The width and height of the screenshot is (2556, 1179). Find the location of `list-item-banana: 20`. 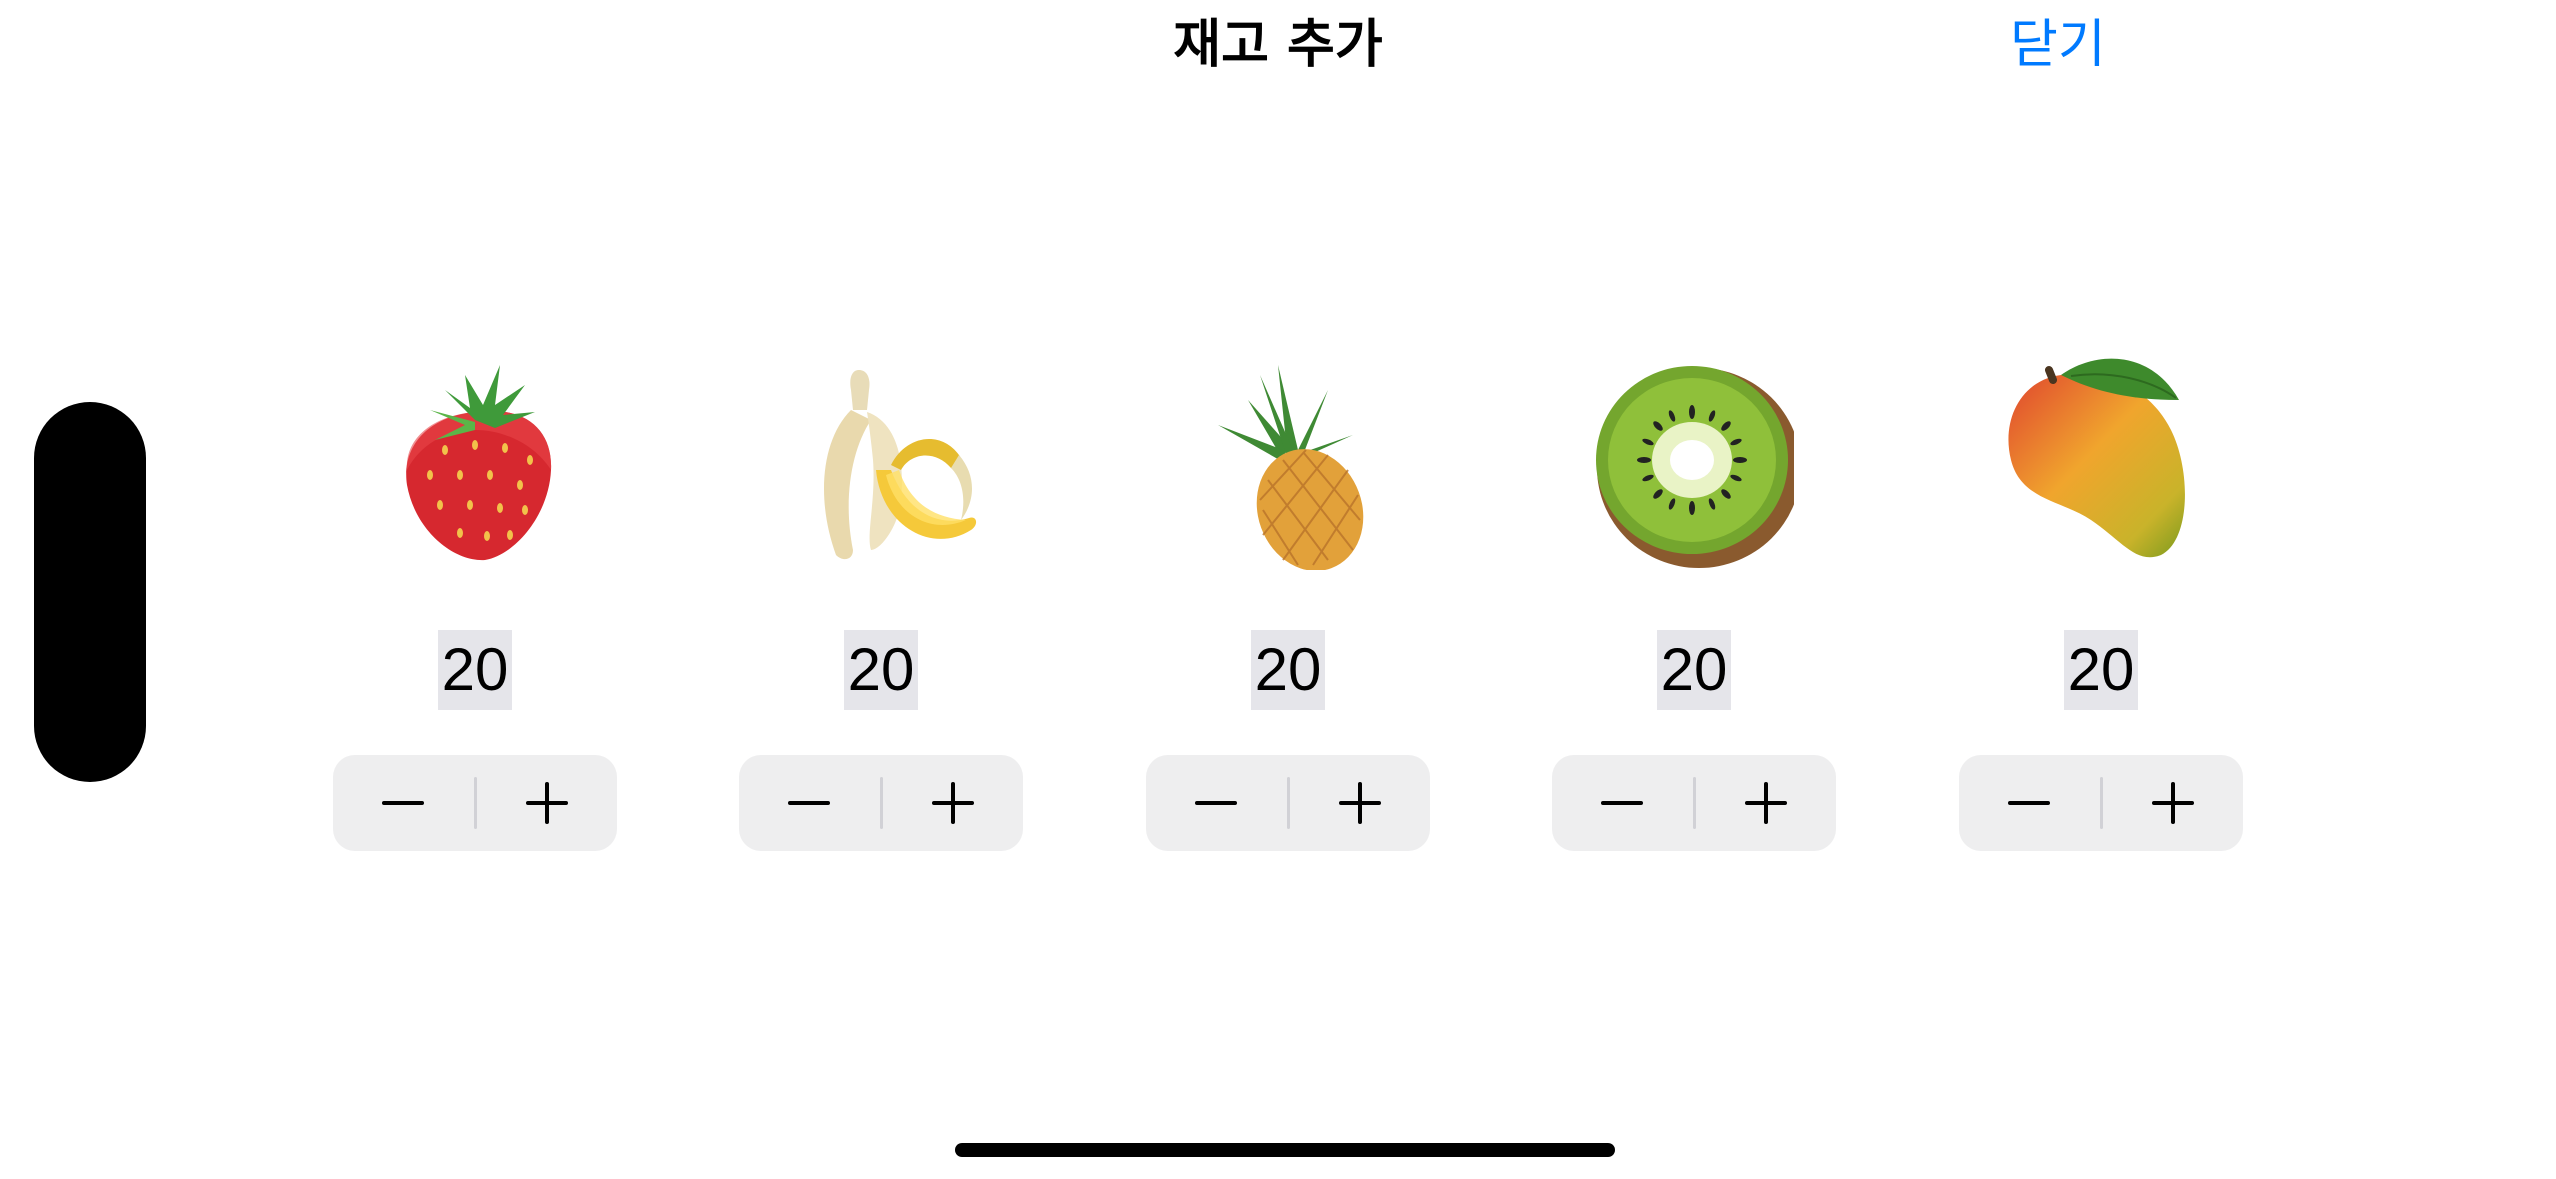

list-item-banana: 20 is located at coordinates (881, 610).